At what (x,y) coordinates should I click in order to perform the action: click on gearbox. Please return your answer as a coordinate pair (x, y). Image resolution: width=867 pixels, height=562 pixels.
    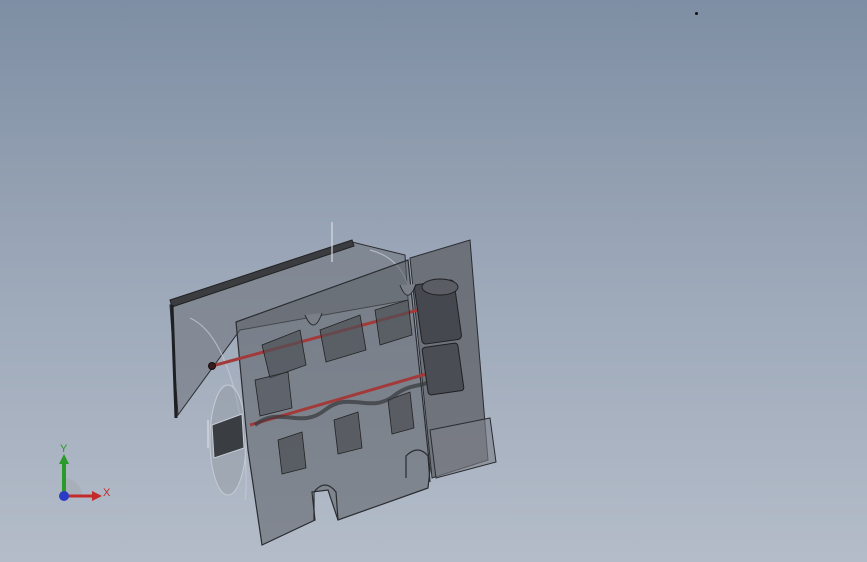
    Looking at the image, I should click on (443, 369).